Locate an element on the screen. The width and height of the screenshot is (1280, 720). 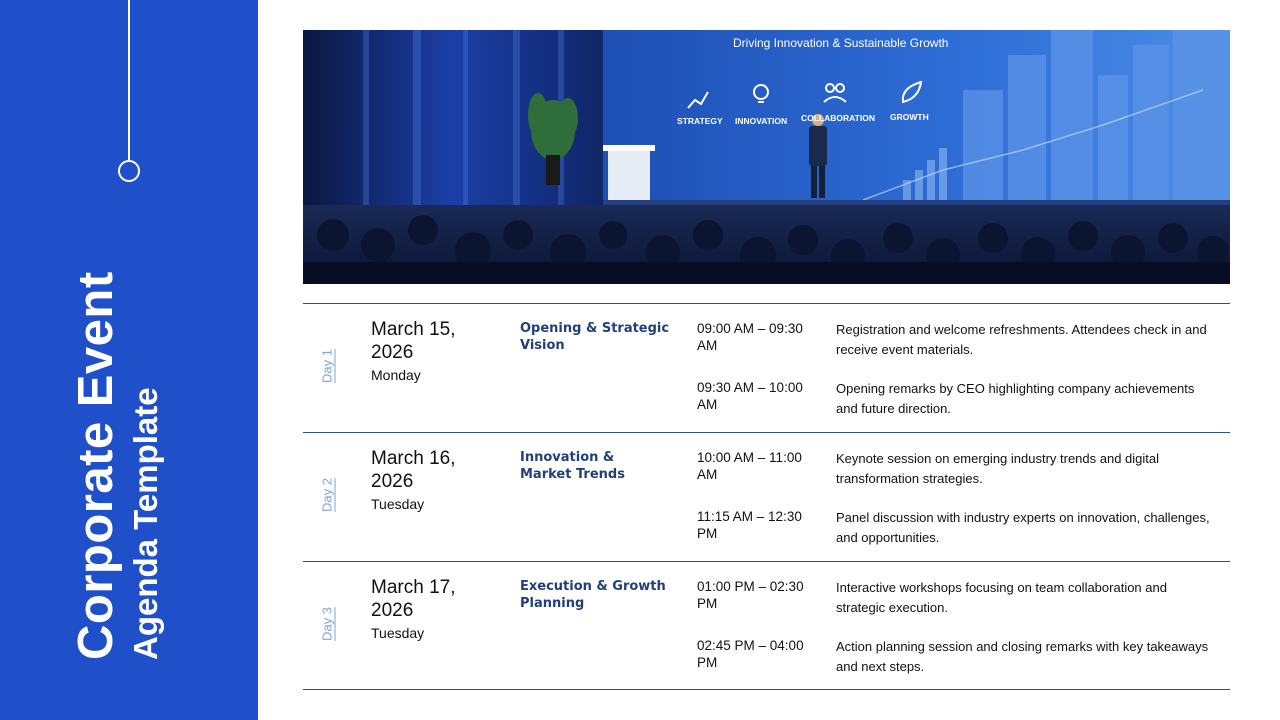
page-title: Corporate Event Agenda Template is located at coordinates (117, 465).